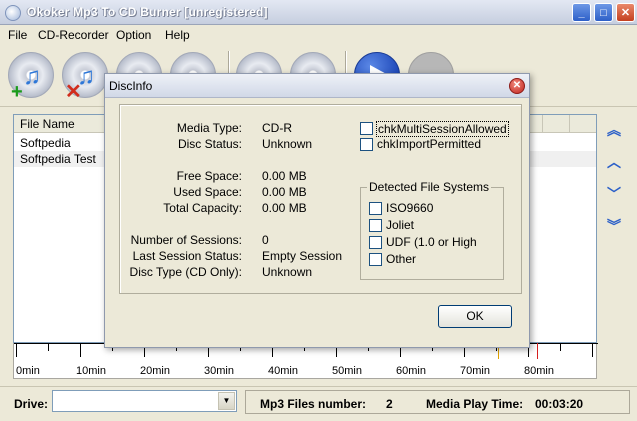  What do you see at coordinates (581, 12) in the screenshot?
I see `minimize-button: _` at bounding box center [581, 12].